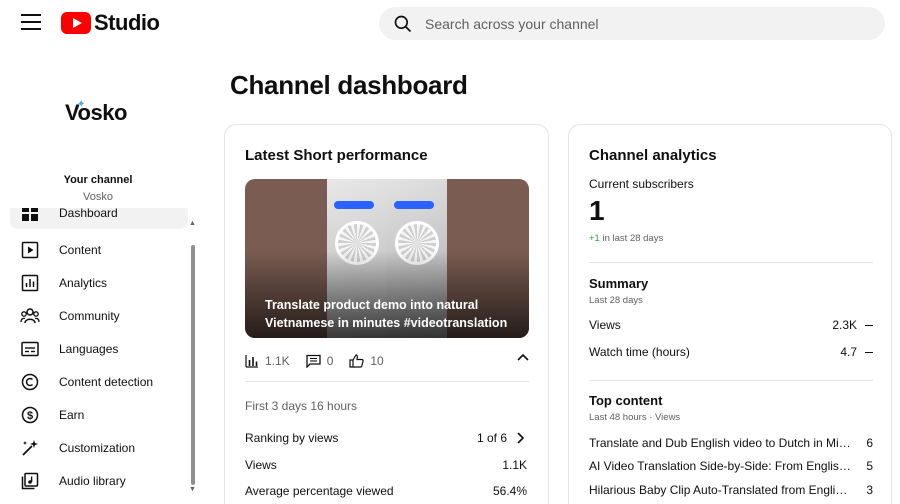  I want to click on ranking-row: Ranking by views 1 of 6, so click(386, 438).